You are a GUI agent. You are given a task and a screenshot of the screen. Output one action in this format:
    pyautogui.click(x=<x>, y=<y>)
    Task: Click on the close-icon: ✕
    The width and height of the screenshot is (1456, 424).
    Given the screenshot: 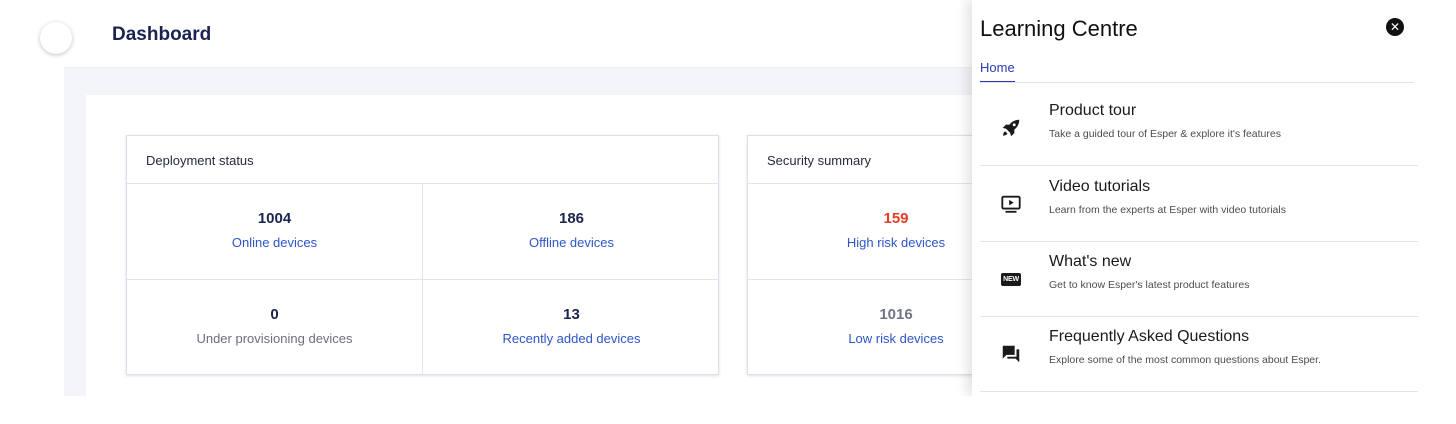 What is the action you would take?
    pyautogui.click(x=1395, y=27)
    